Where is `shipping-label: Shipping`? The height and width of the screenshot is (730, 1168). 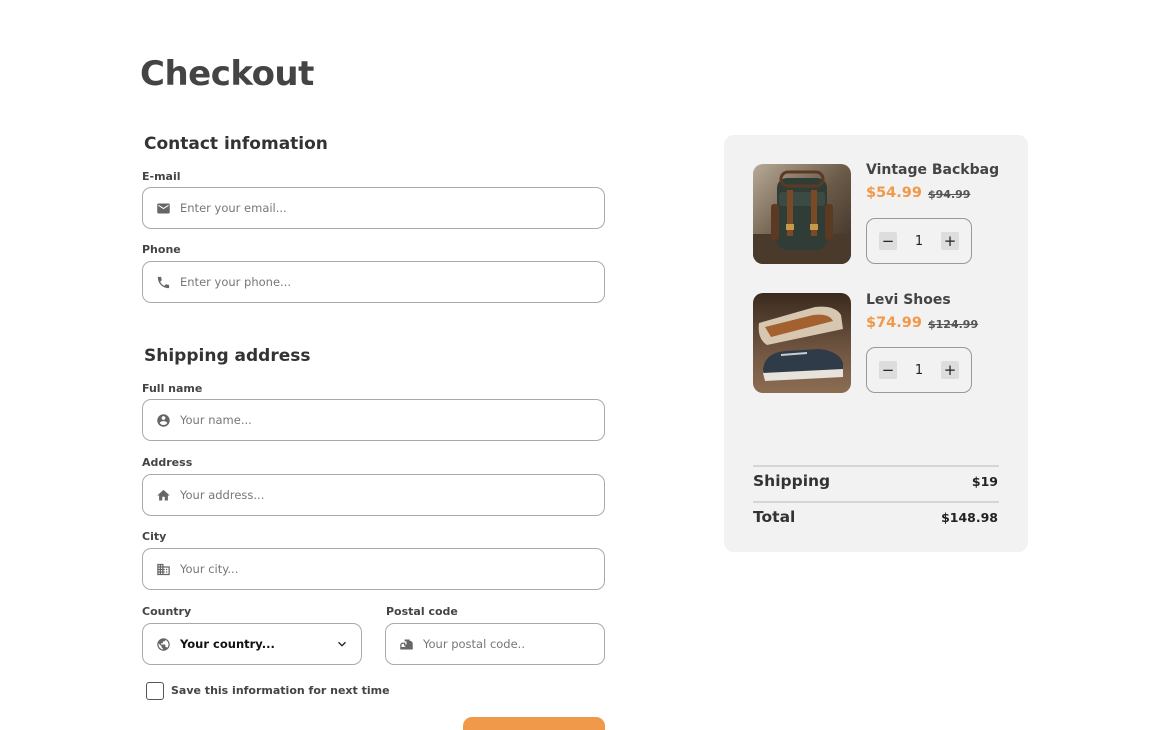
shipping-label: Shipping is located at coordinates (792, 481).